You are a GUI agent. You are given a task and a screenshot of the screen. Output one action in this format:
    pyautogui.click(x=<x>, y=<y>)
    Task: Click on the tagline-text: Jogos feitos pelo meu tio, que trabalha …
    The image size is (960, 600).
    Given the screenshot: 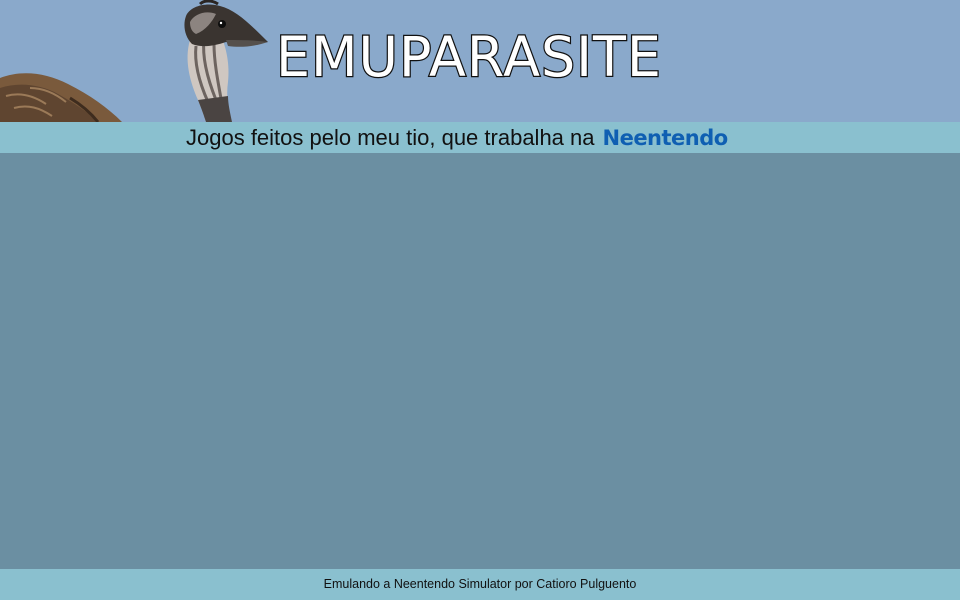 What is the action you would take?
    pyautogui.click(x=390, y=137)
    